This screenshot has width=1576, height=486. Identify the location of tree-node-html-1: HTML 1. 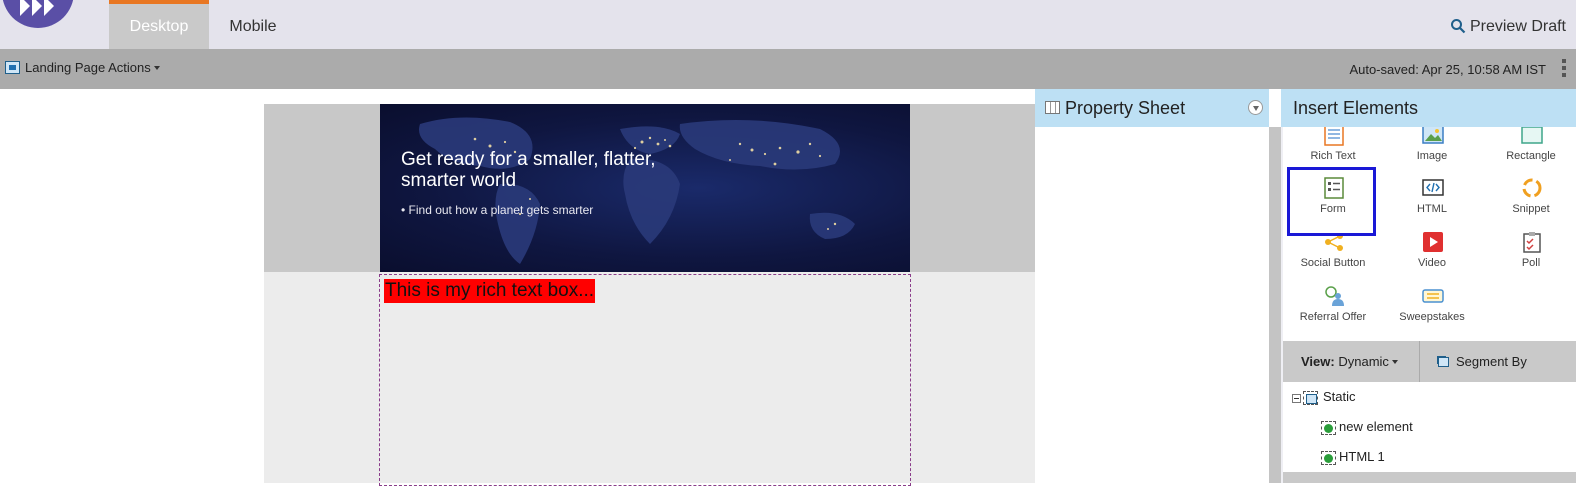
(1429, 457).